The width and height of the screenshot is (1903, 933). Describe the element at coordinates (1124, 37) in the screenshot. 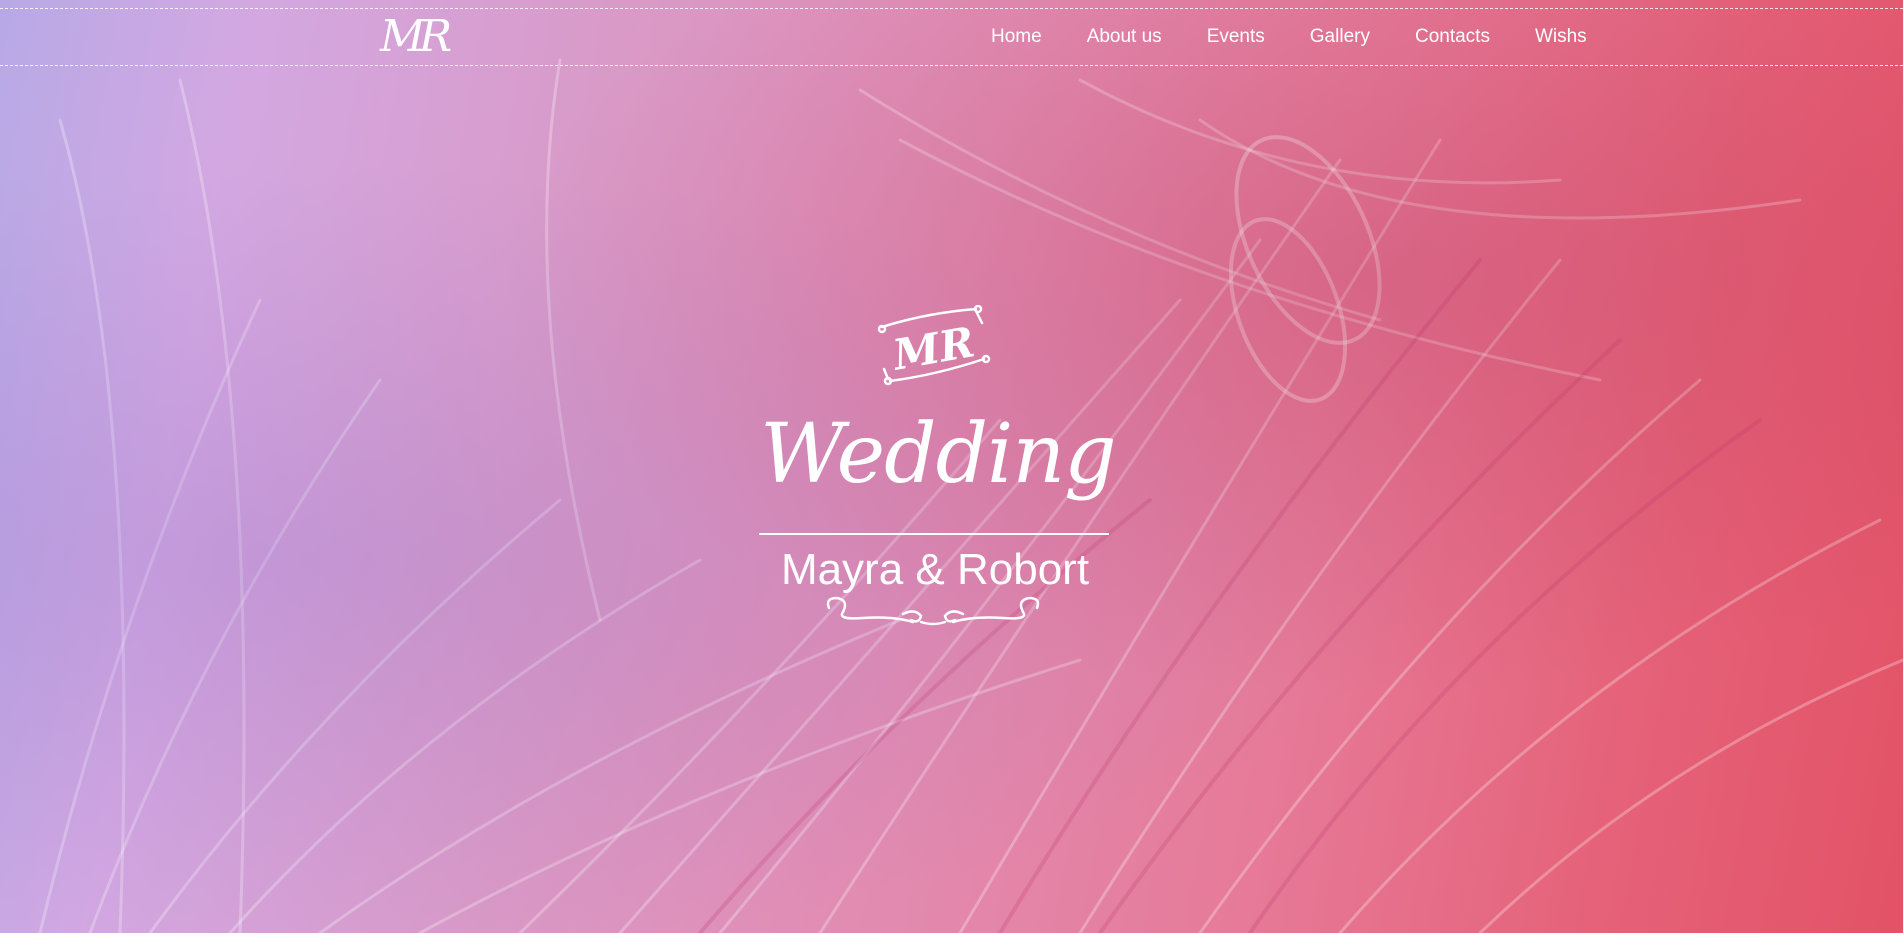

I see `nav-item-about-us: About us` at that location.